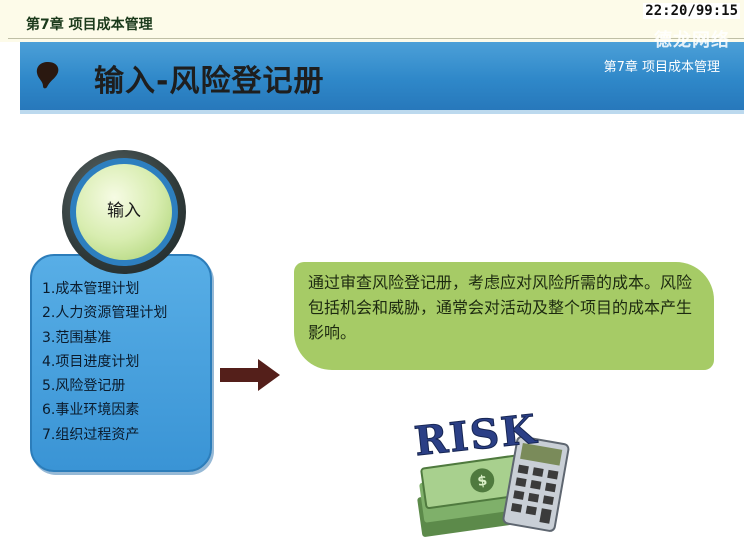 This screenshot has height=560, width=744. Describe the element at coordinates (91, 410) in the screenshot. I see `list-item: 6.事业环境因素` at that location.